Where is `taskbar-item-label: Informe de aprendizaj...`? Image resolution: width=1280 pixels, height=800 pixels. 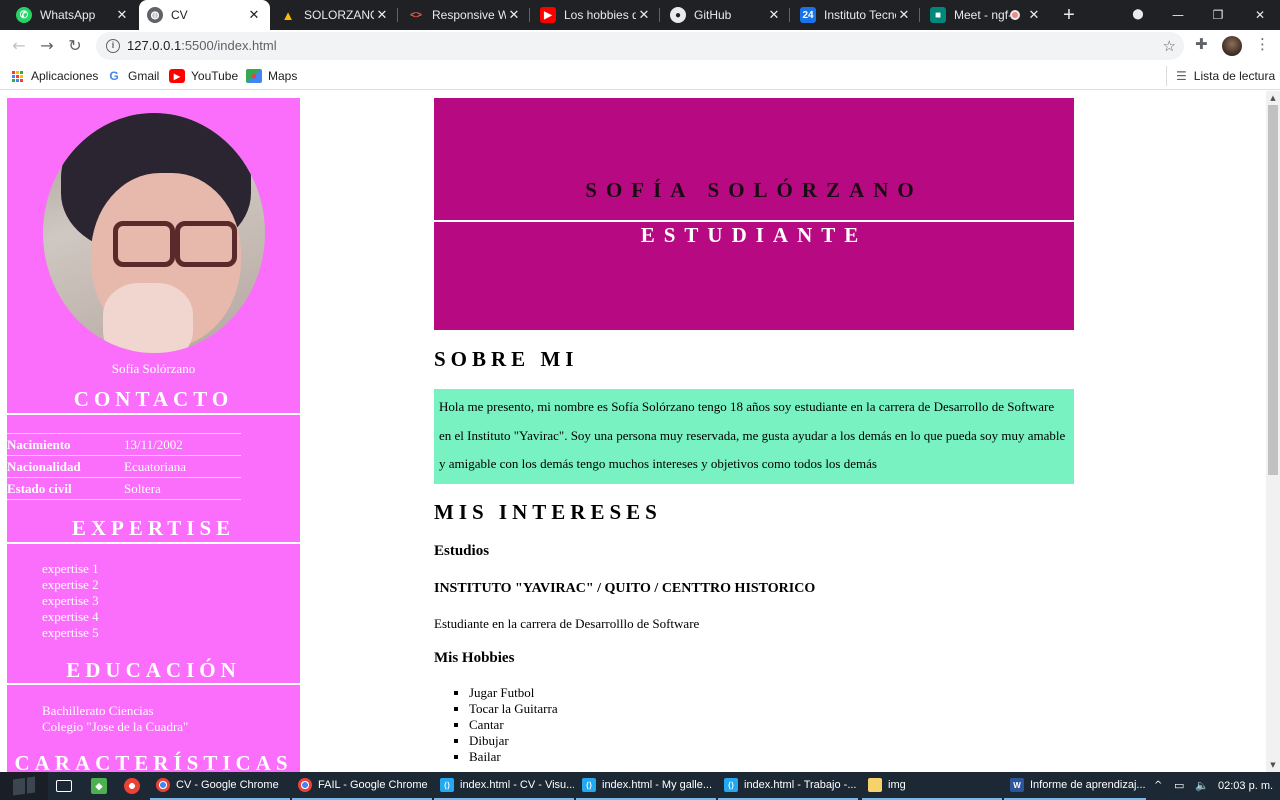
taskbar-item-label: Informe de aprendizaj... is located at coordinates (1088, 785).